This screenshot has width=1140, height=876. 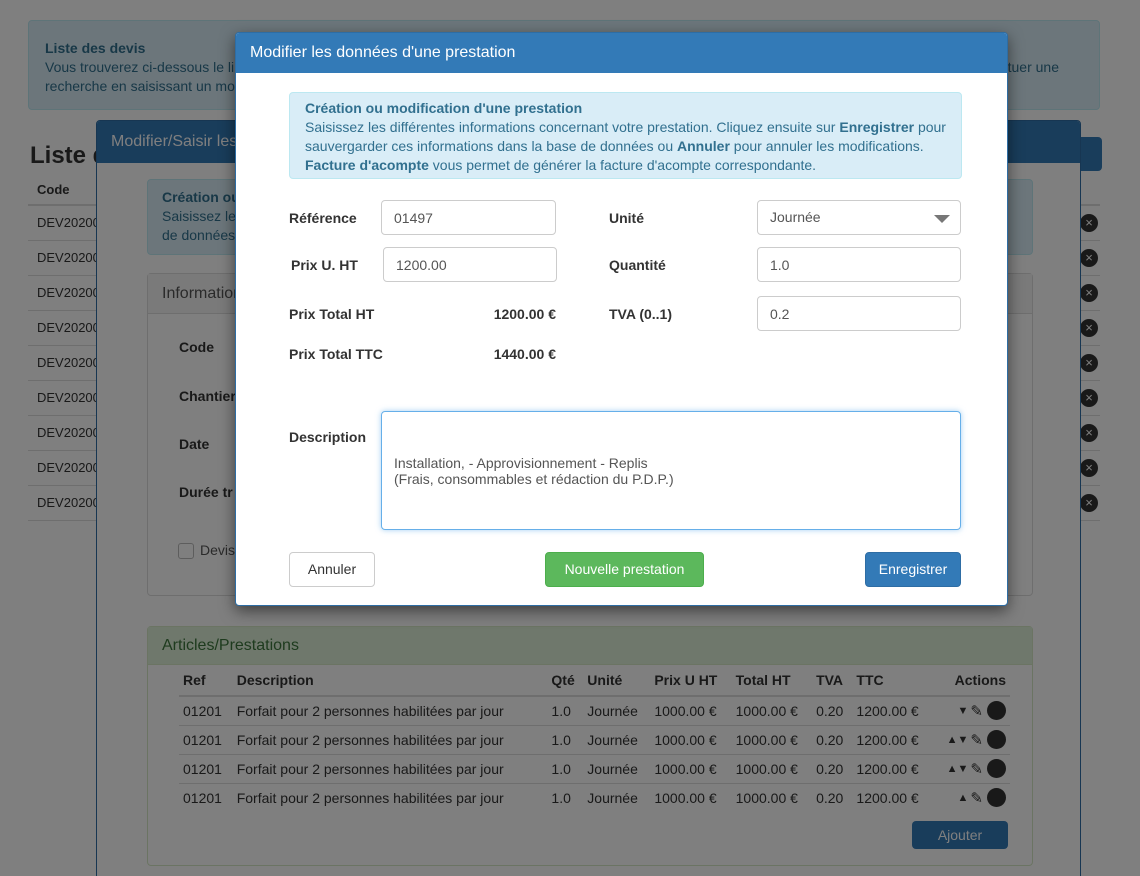 I want to click on description-label: Description, so click(x=328, y=437).